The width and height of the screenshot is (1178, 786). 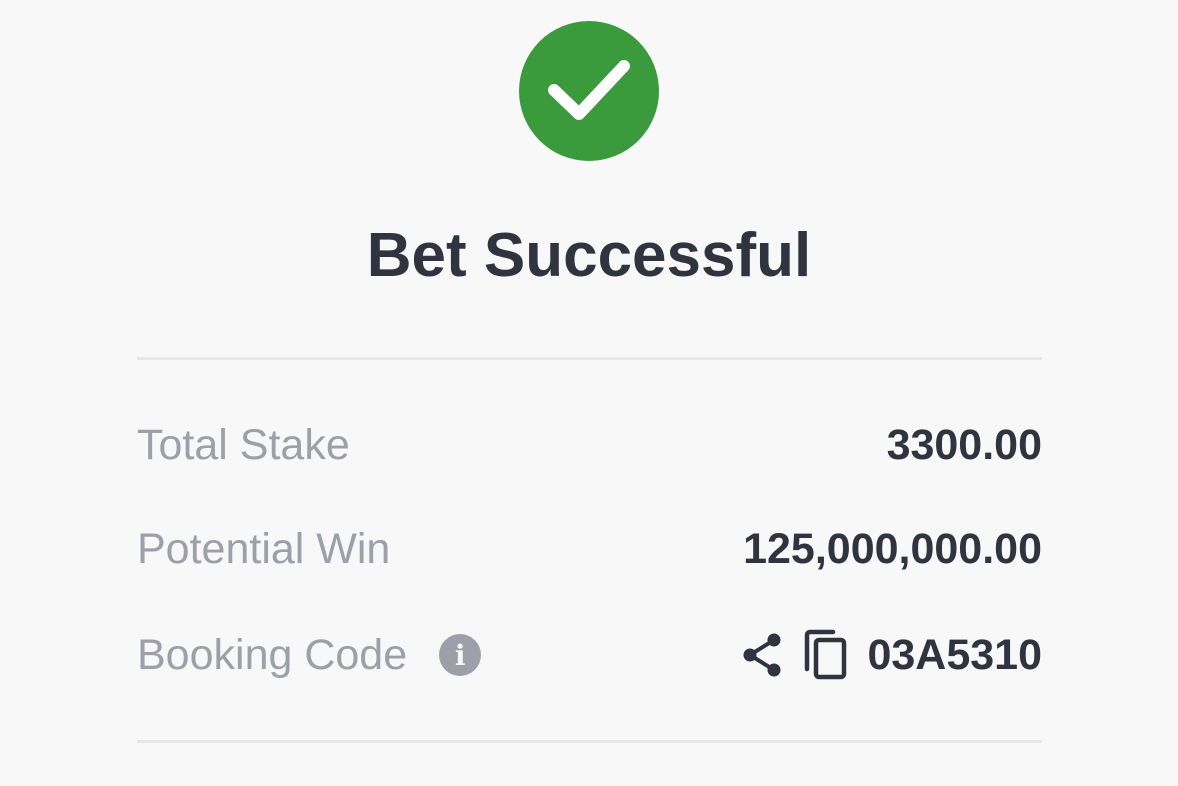 I want to click on booking-code-label-group: Booking Code i, so click(x=309, y=655).